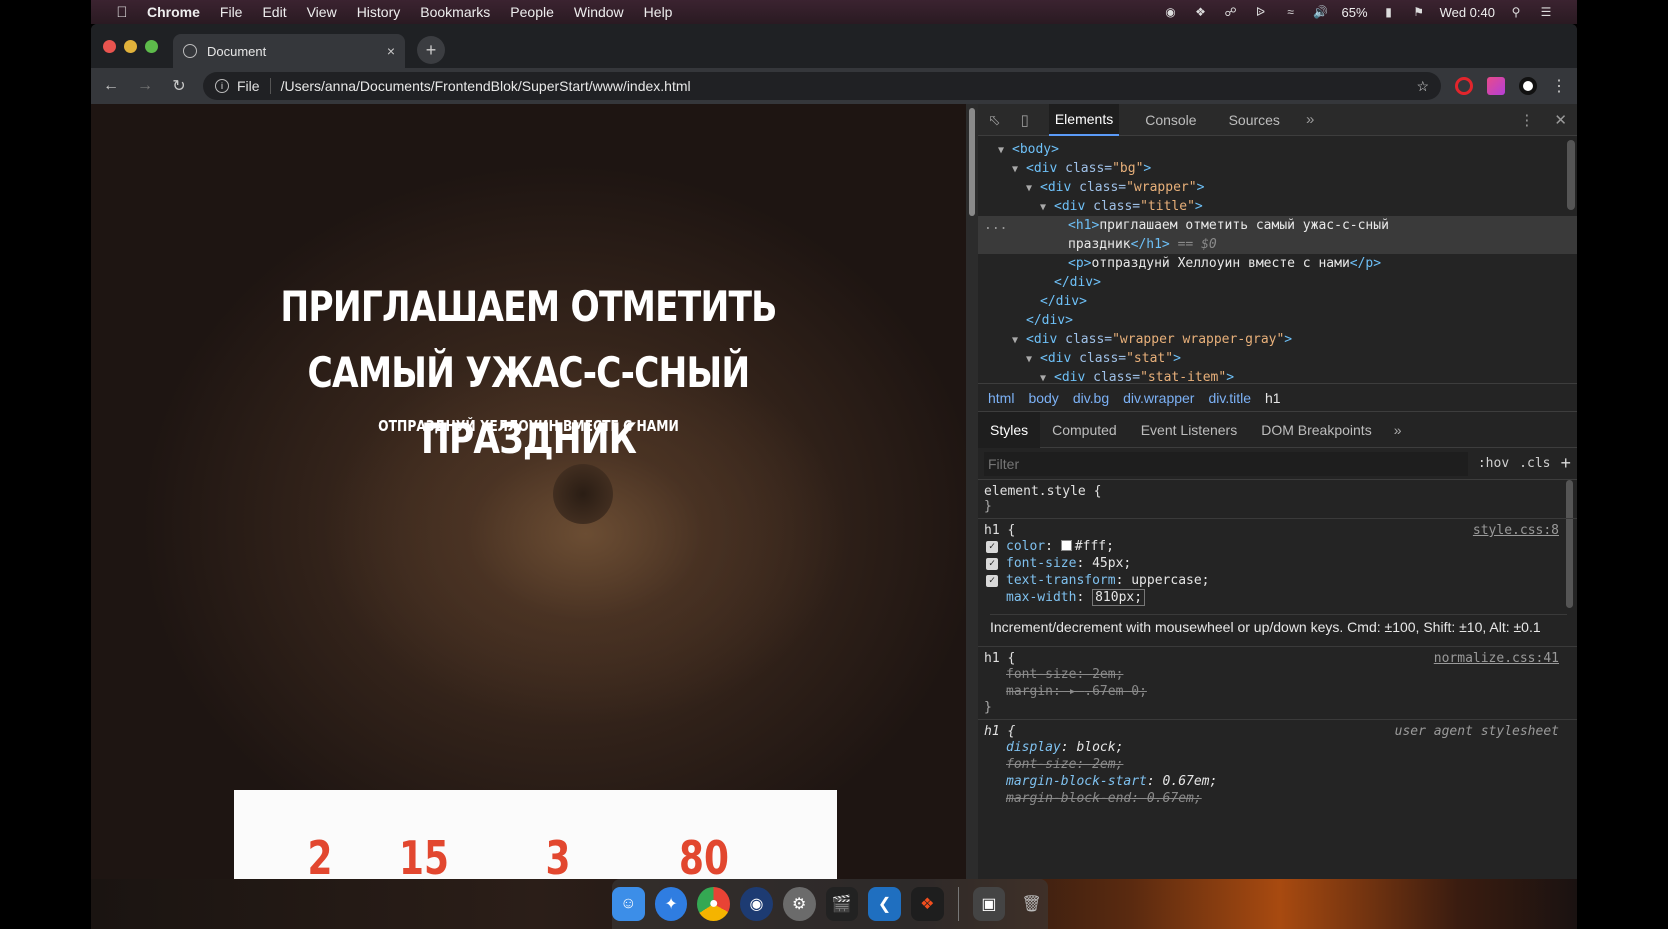  What do you see at coordinates (1546, 12) in the screenshot?
I see `notification-center-icon: ☰` at bounding box center [1546, 12].